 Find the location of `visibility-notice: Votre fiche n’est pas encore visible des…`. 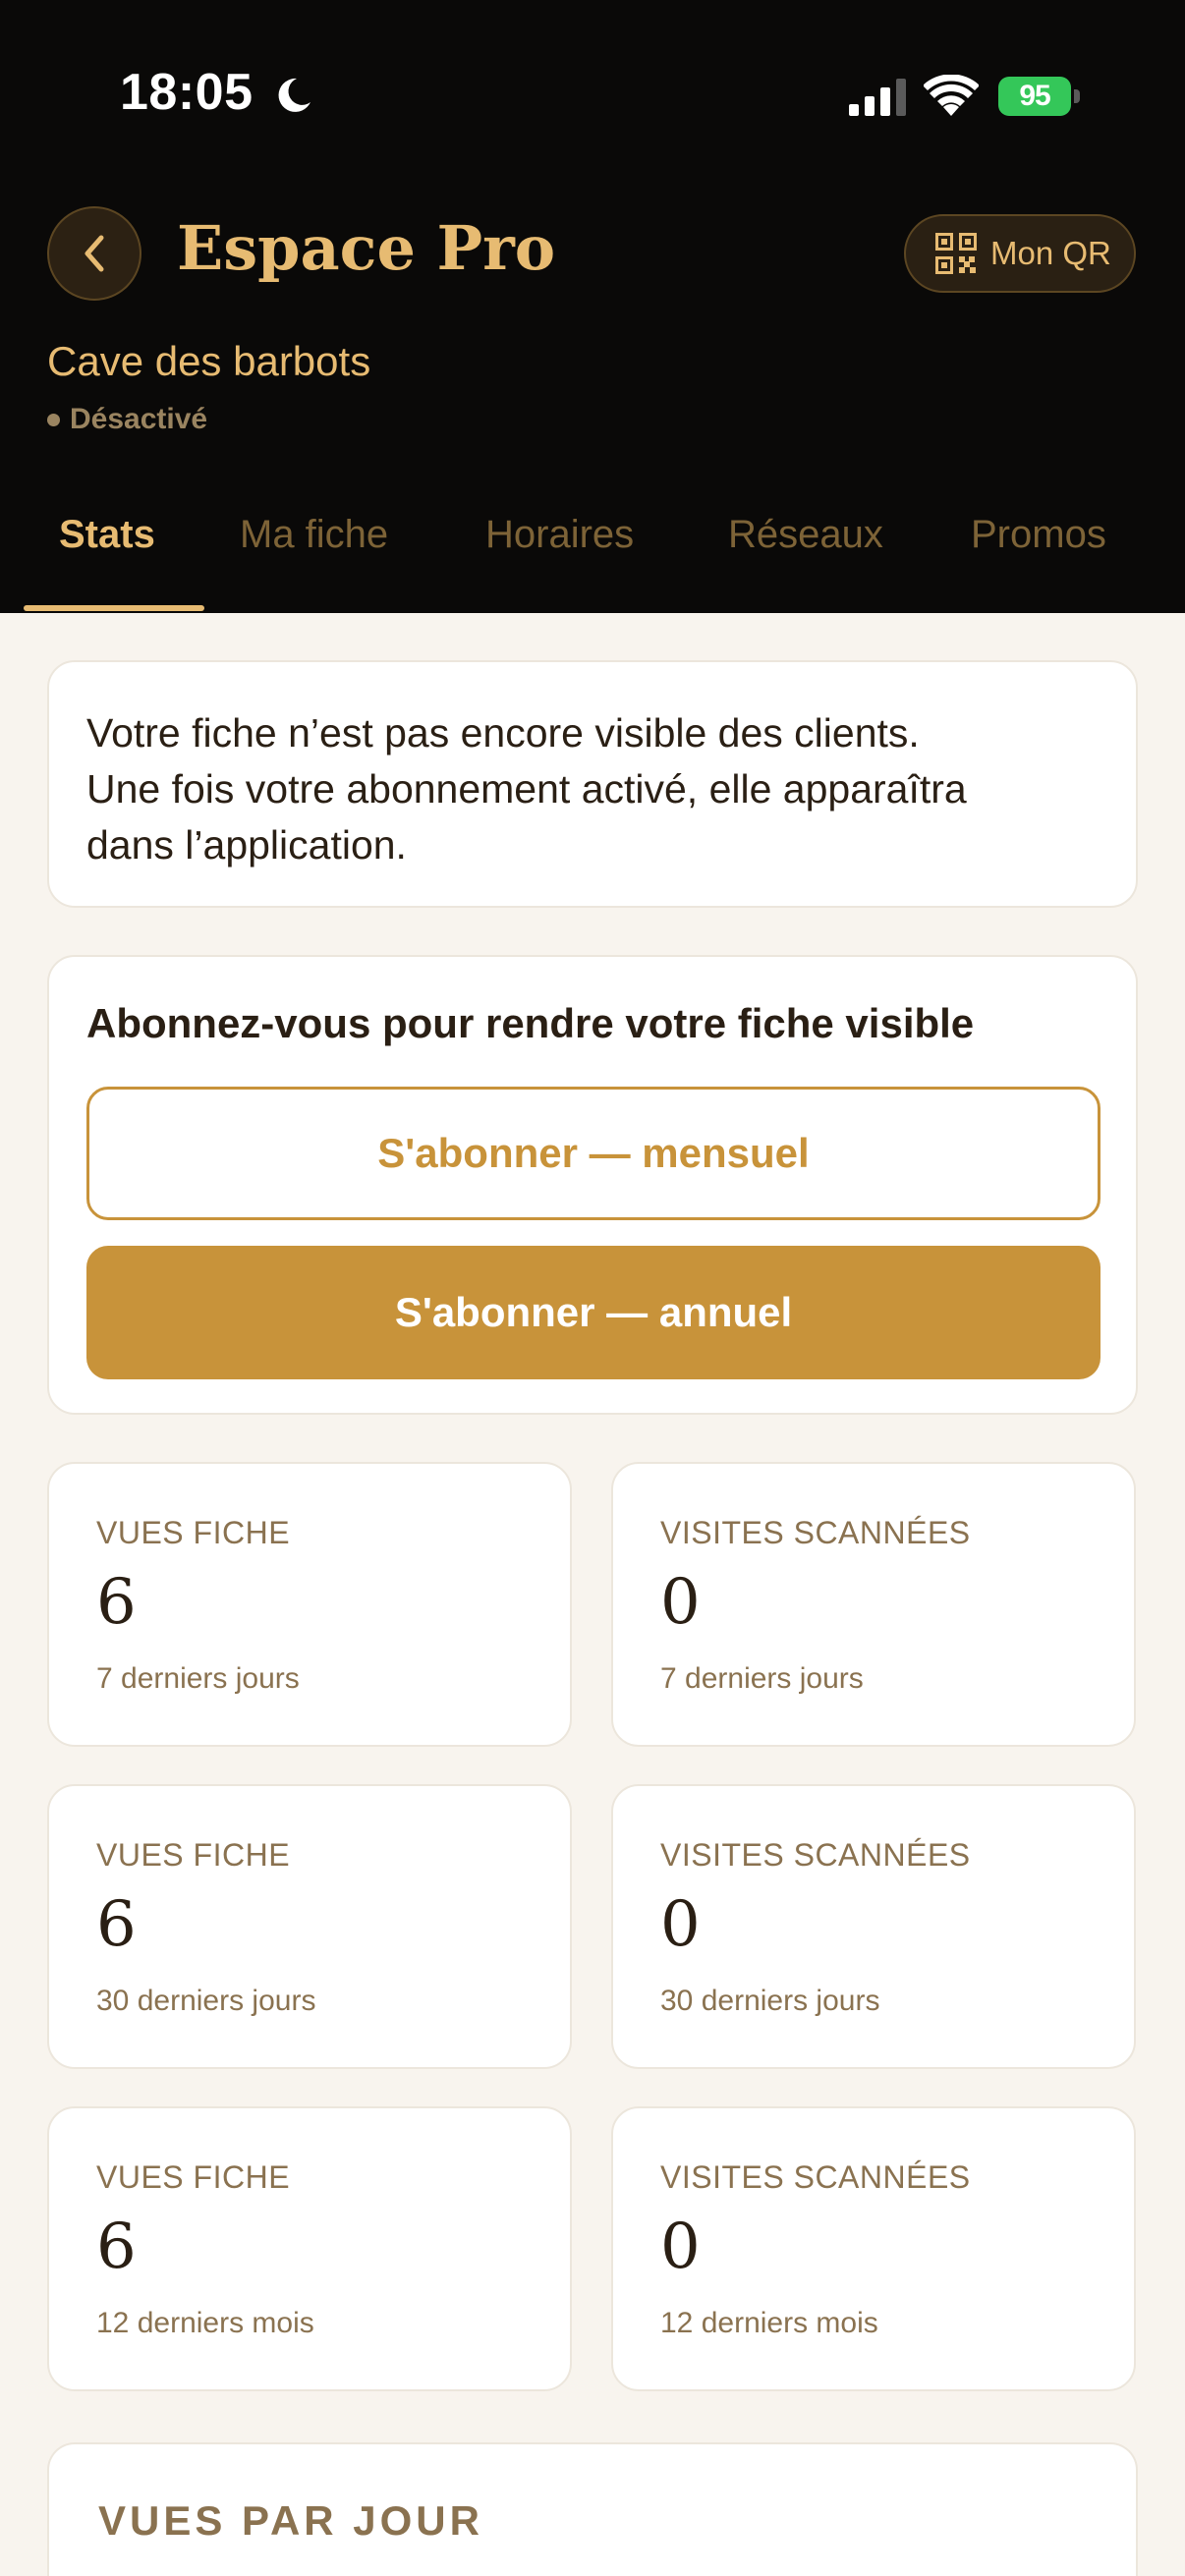

visibility-notice: Votre fiche n’est pas encore visible des… is located at coordinates (592, 784).